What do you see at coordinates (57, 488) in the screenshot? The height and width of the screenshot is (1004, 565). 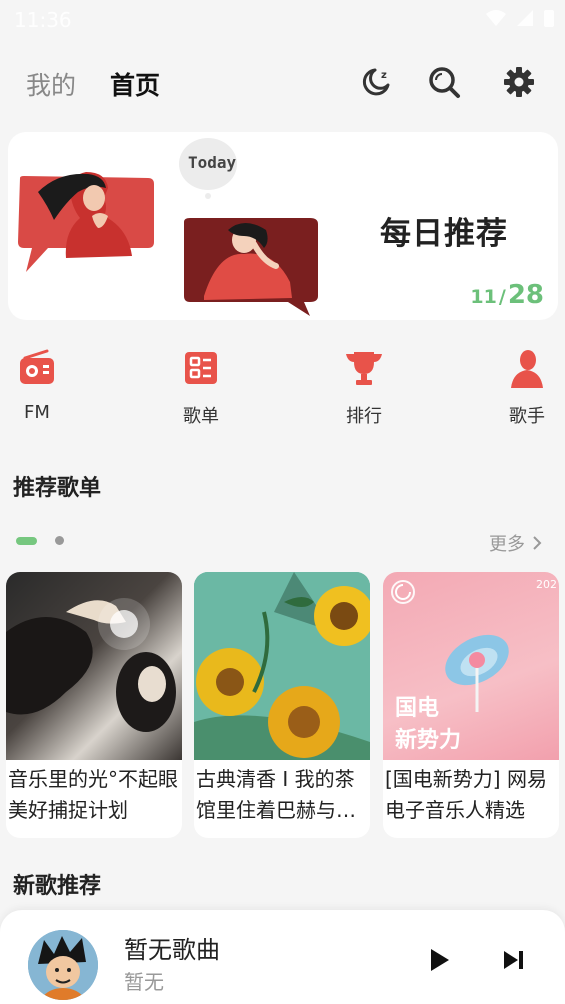 I see `section-title-playlists: 推荐歌单` at bounding box center [57, 488].